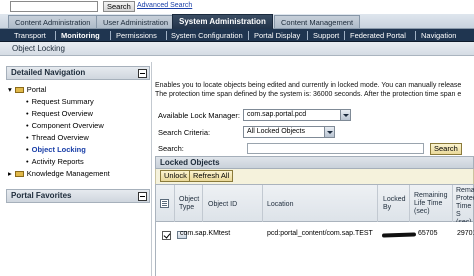 This screenshot has height=276, width=474. I want to click on search-input, so click(335, 148).